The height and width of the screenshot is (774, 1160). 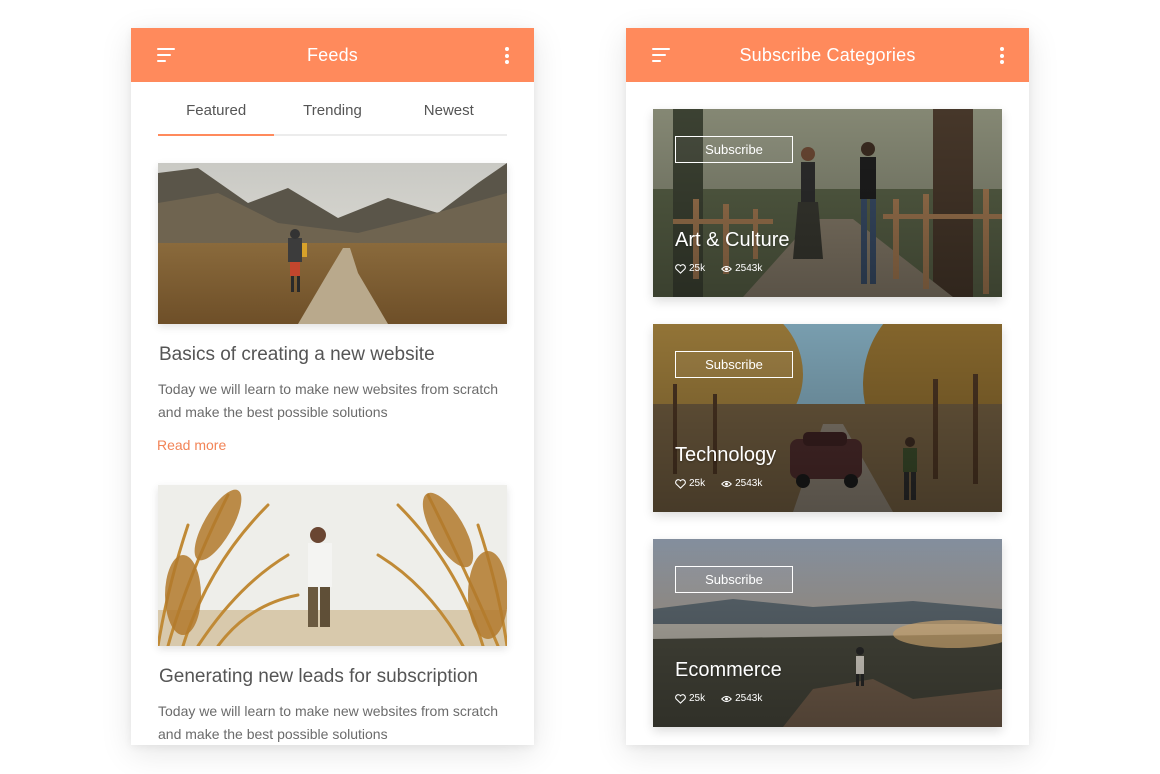 What do you see at coordinates (449, 108) in the screenshot?
I see `tab-newest: Newest` at bounding box center [449, 108].